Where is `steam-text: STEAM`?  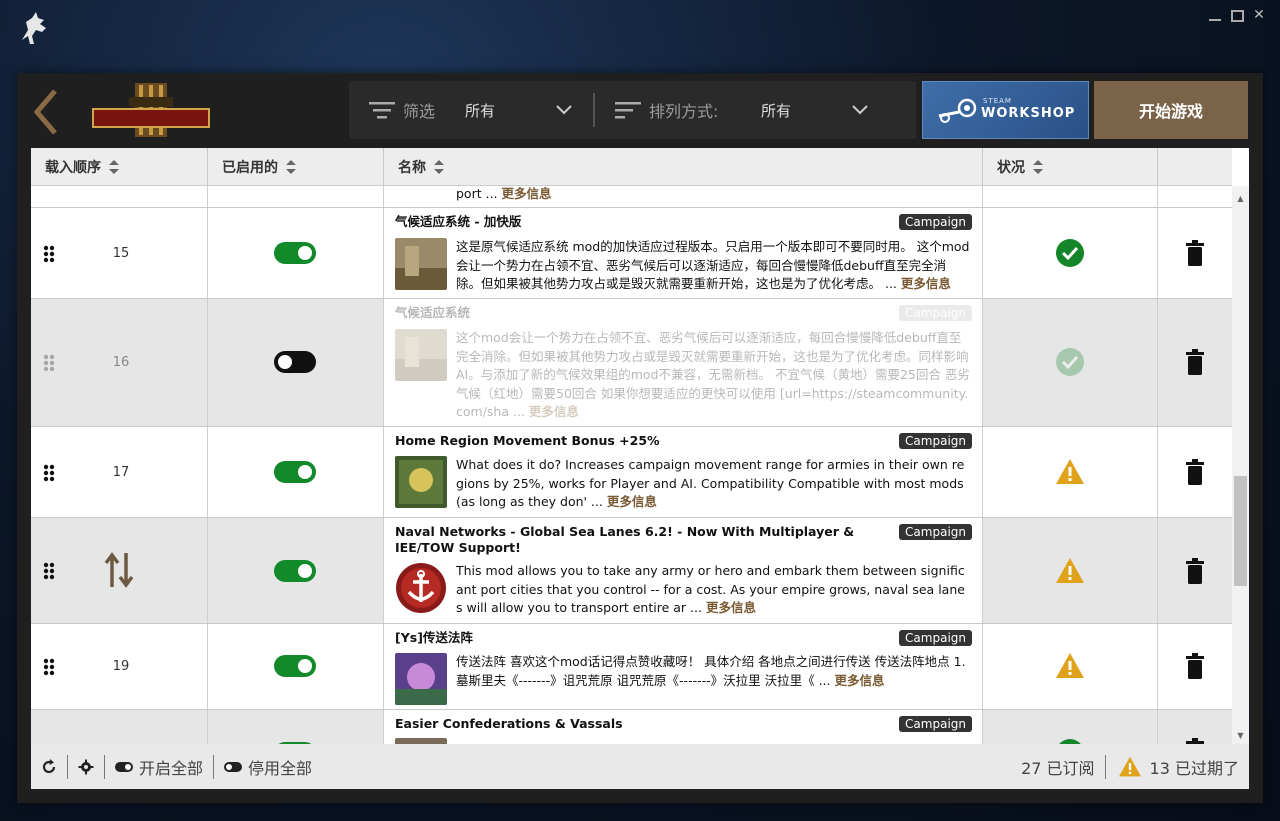
steam-text: STEAM is located at coordinates (997, 101).